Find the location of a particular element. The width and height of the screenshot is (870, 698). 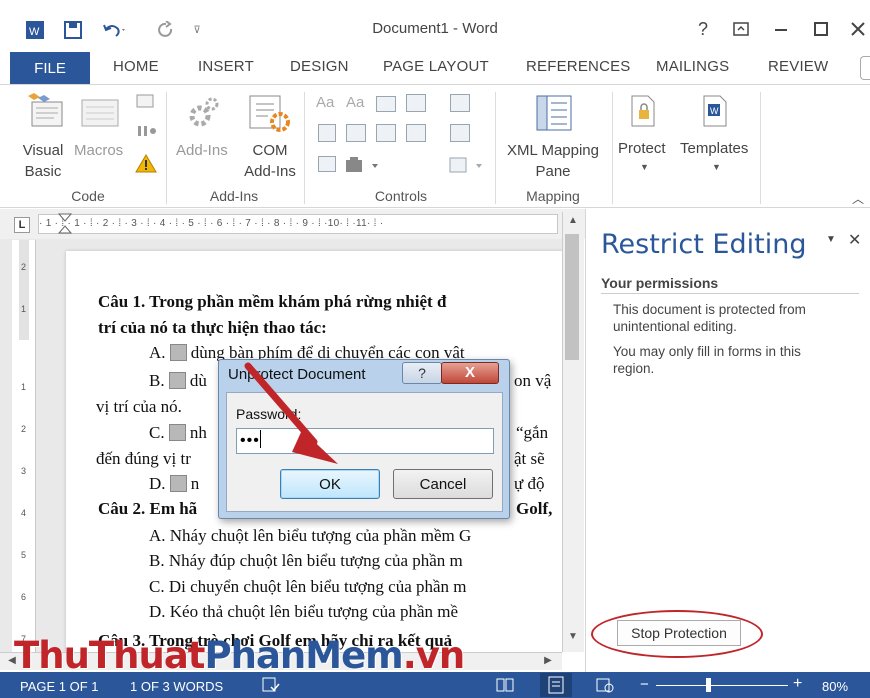

scroll-down-icon: ▼ is located at coordinates (573, 637).